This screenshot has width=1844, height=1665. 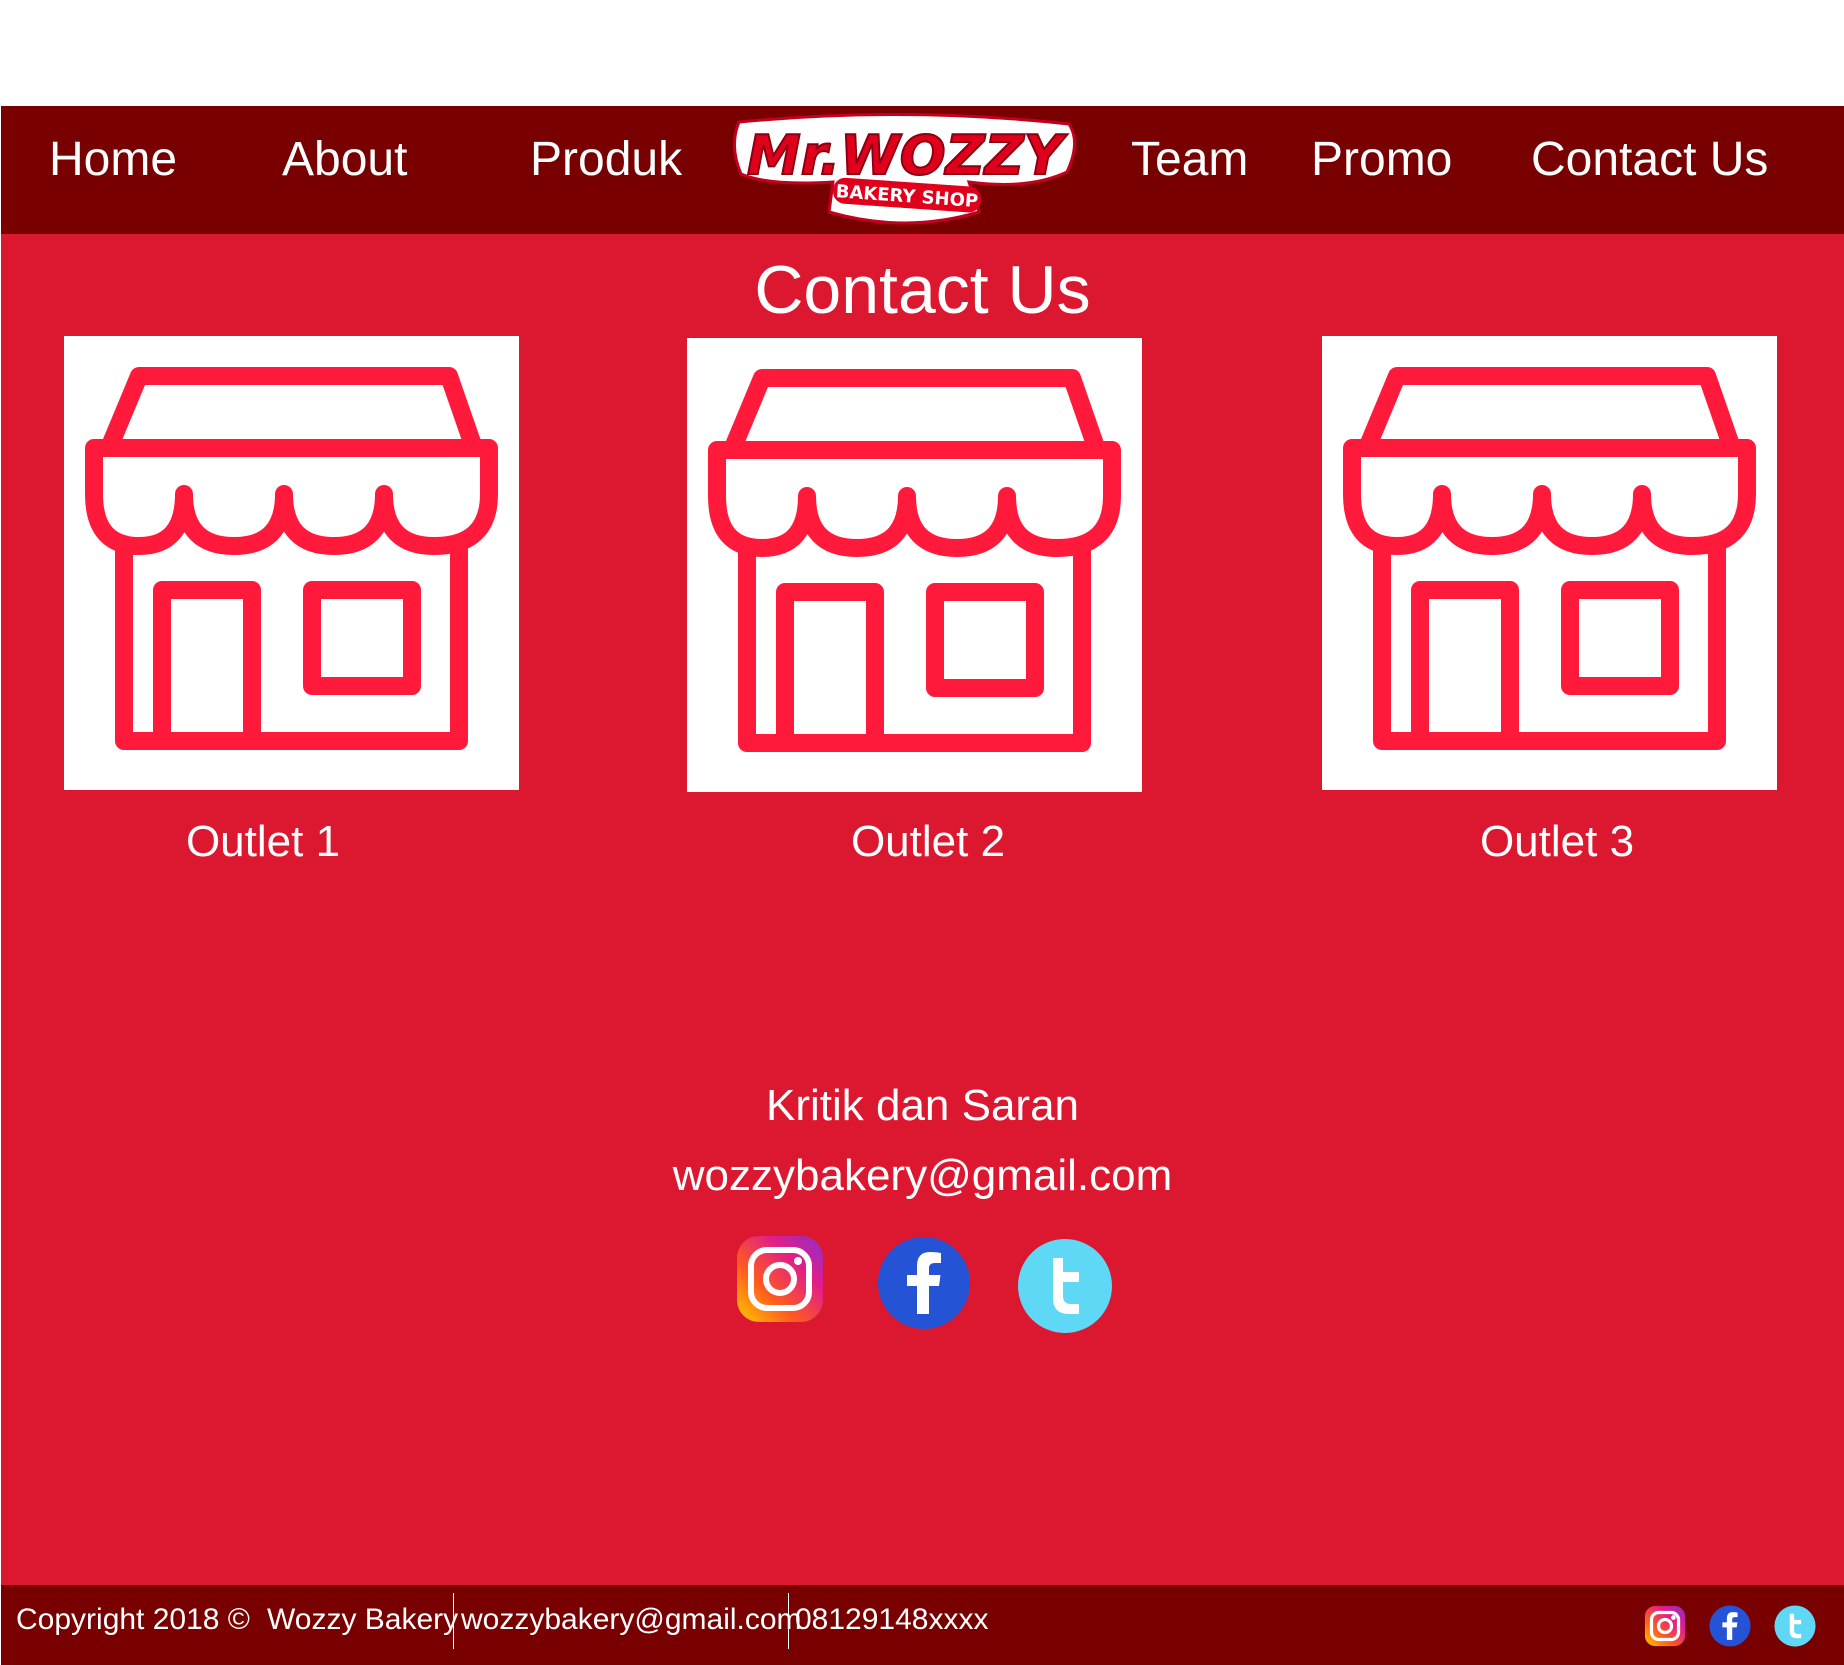 I want to click on nav-team: Team, so click(x=1189, y=160).